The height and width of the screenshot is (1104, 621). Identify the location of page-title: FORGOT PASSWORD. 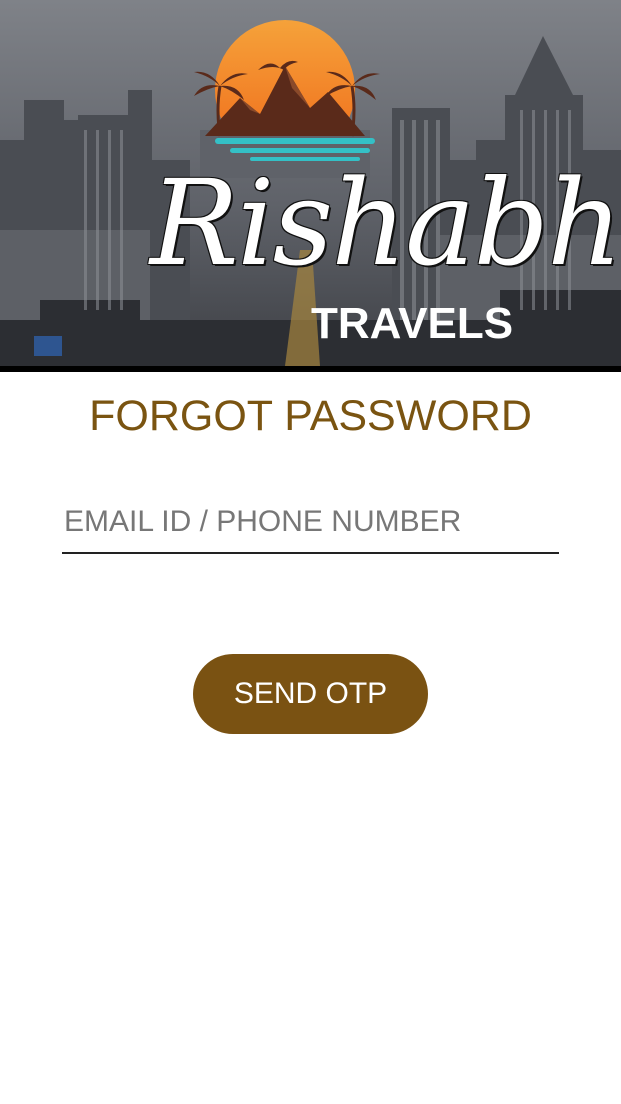
(310, 416).